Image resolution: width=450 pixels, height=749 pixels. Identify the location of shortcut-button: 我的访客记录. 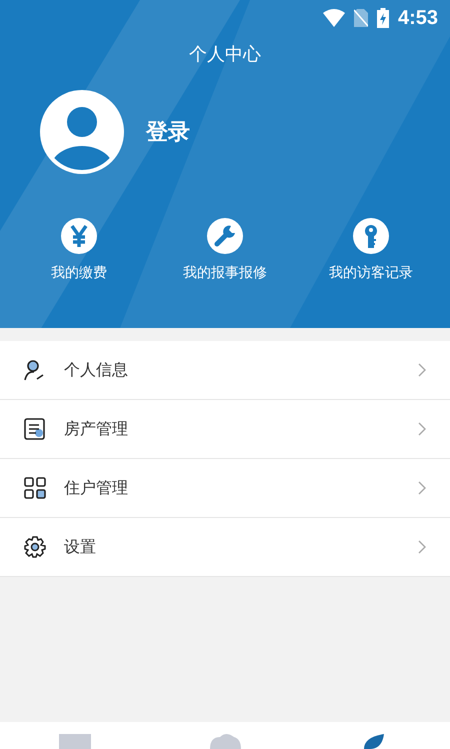
(371, 250).